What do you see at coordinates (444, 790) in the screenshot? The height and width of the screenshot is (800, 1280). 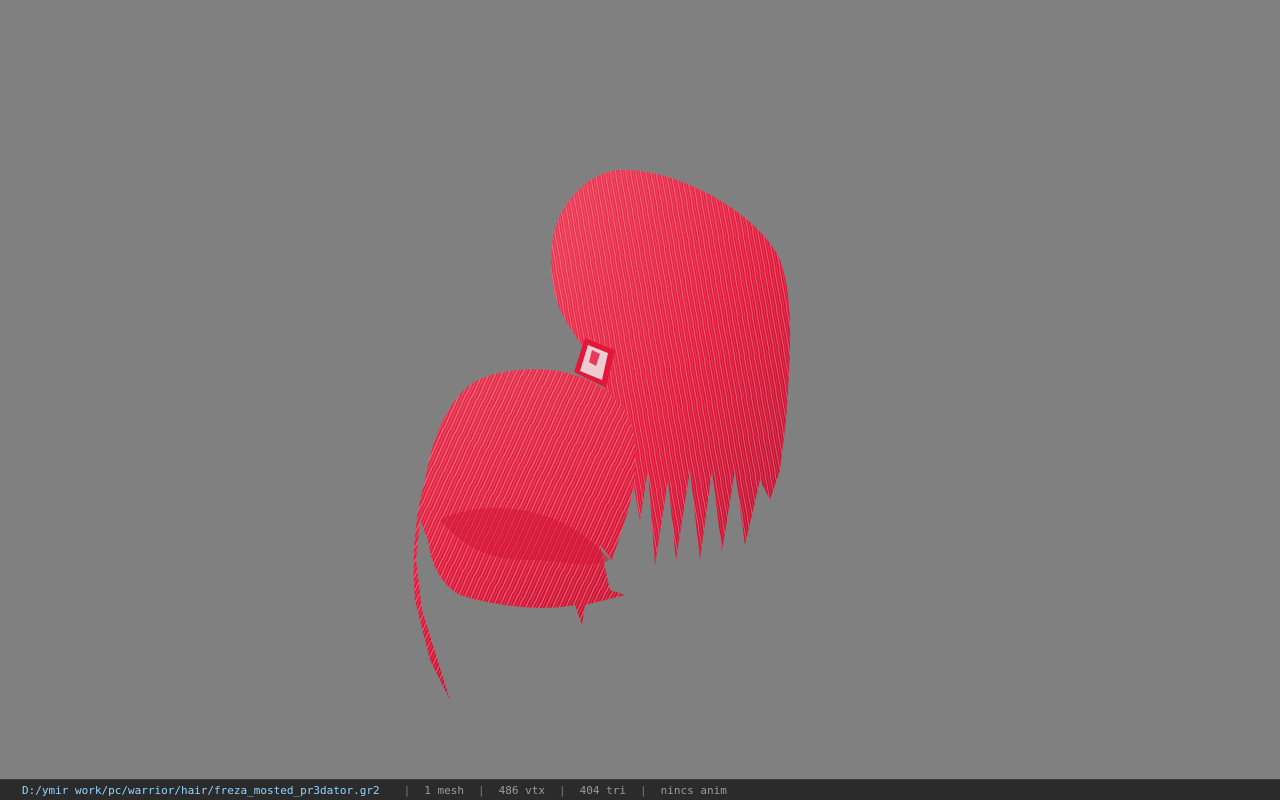 I see `mesh-count: 1 mesh` at bounding box center [444, 790].